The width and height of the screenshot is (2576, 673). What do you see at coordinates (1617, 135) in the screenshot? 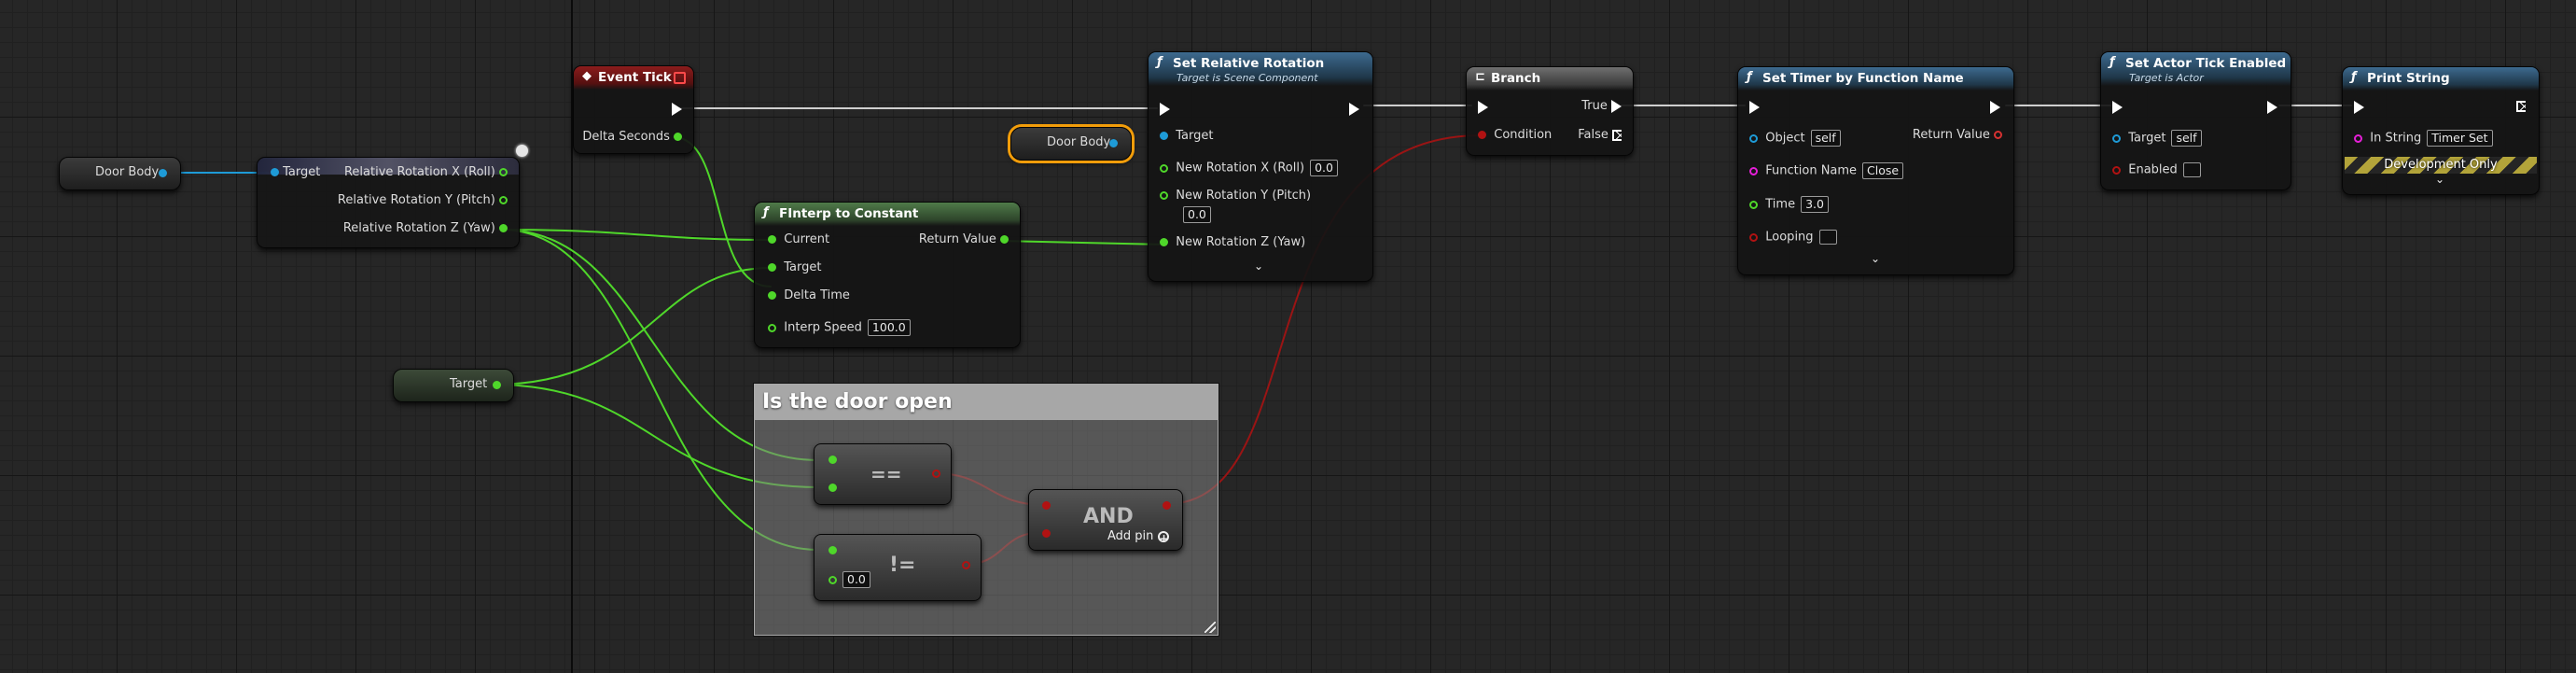
I see `false-exec-pin` at bounding box center [1617, 135].